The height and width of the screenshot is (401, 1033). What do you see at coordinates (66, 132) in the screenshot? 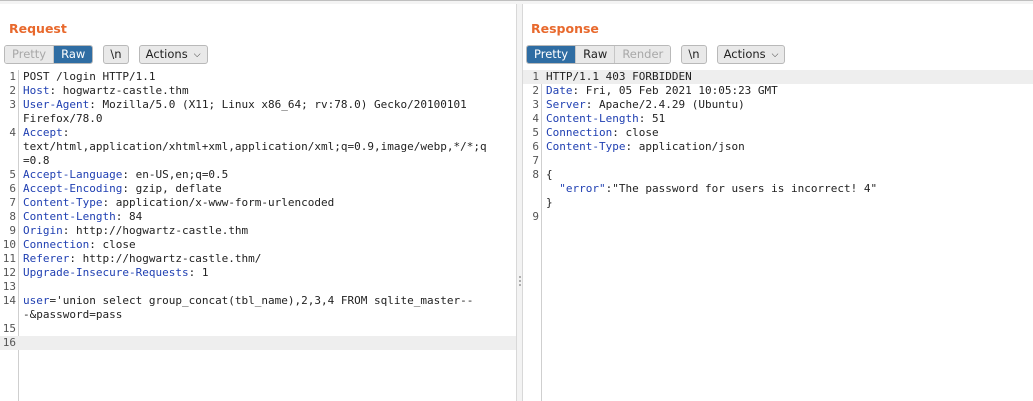
I see `header-value: :` at bounding box center [66, 132].